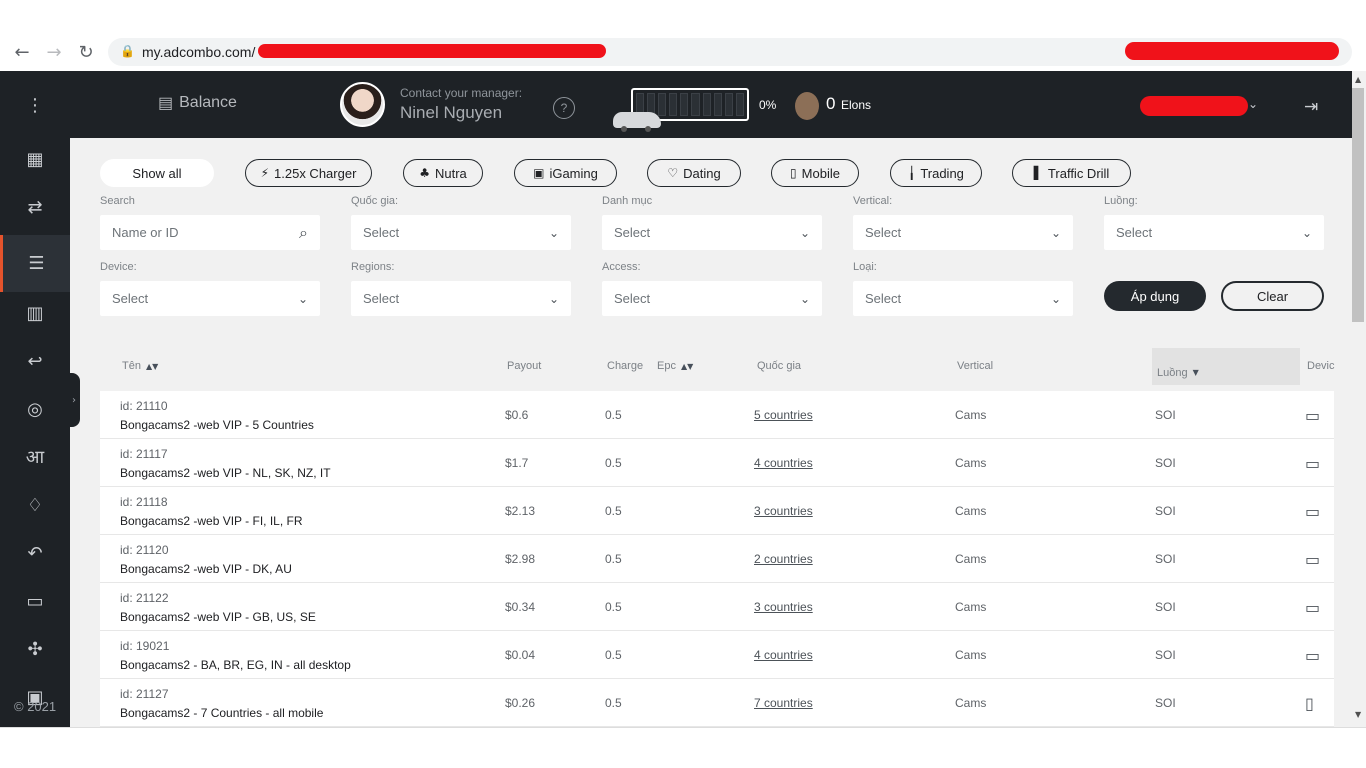  Describe the element at coordinates (831, 103) in the screenshot. I see `elons-count: 0` at that location.